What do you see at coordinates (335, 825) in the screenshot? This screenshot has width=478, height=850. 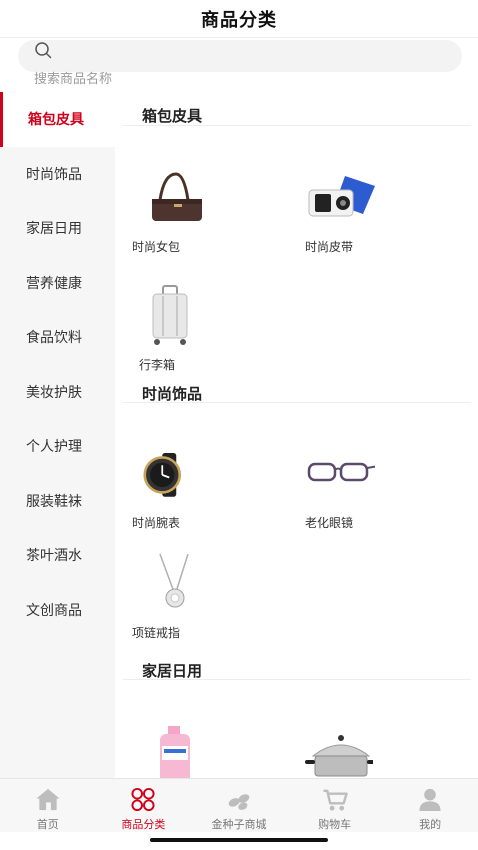 I see `tab-label: 购物车` at bounding box center [335, 825].